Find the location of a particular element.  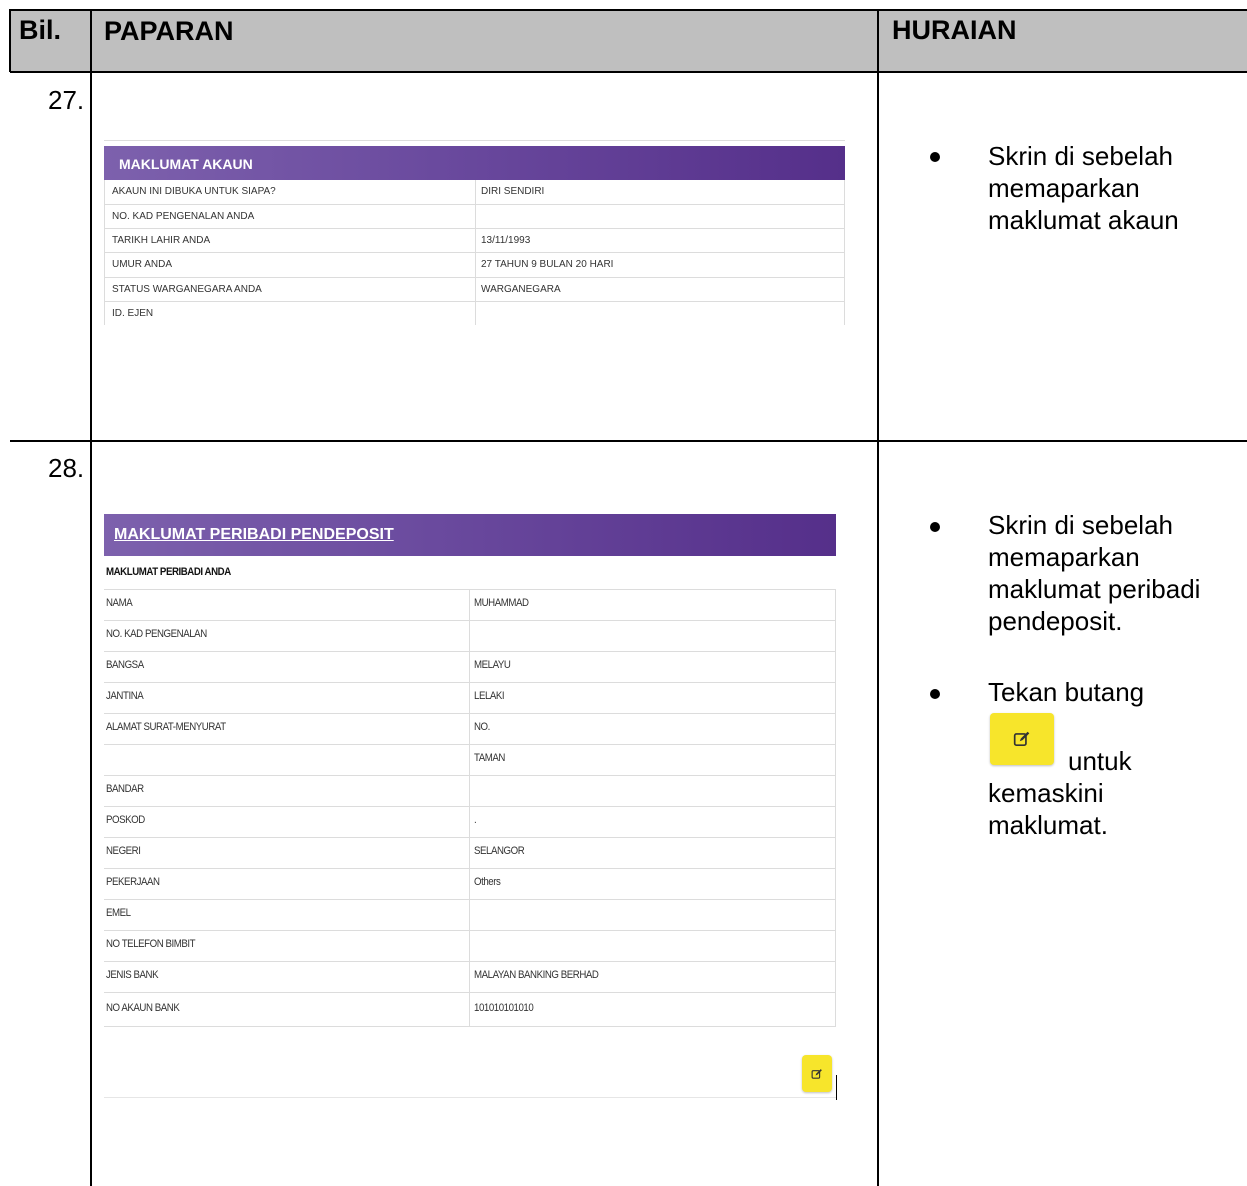

field-value: LELAKI is located at coordinates (489, 696).